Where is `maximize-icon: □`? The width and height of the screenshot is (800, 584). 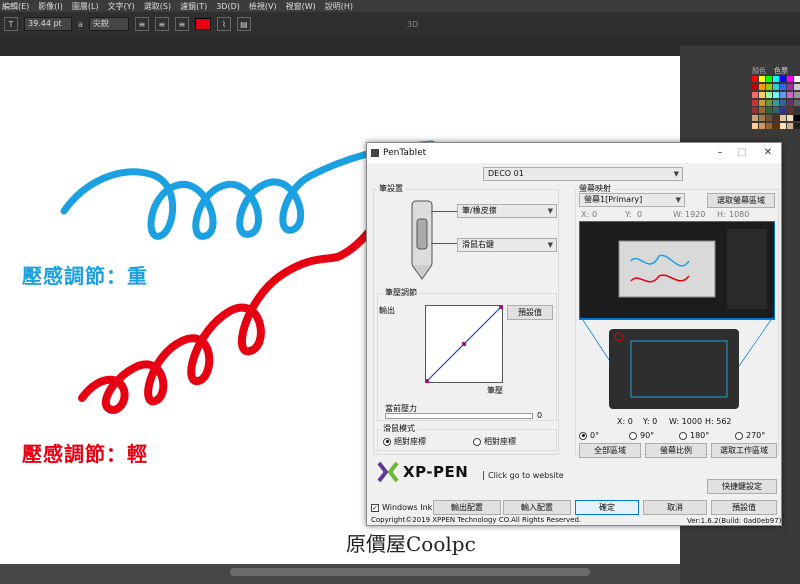 maximize-icon: □ is located at coordinates (742, 153).